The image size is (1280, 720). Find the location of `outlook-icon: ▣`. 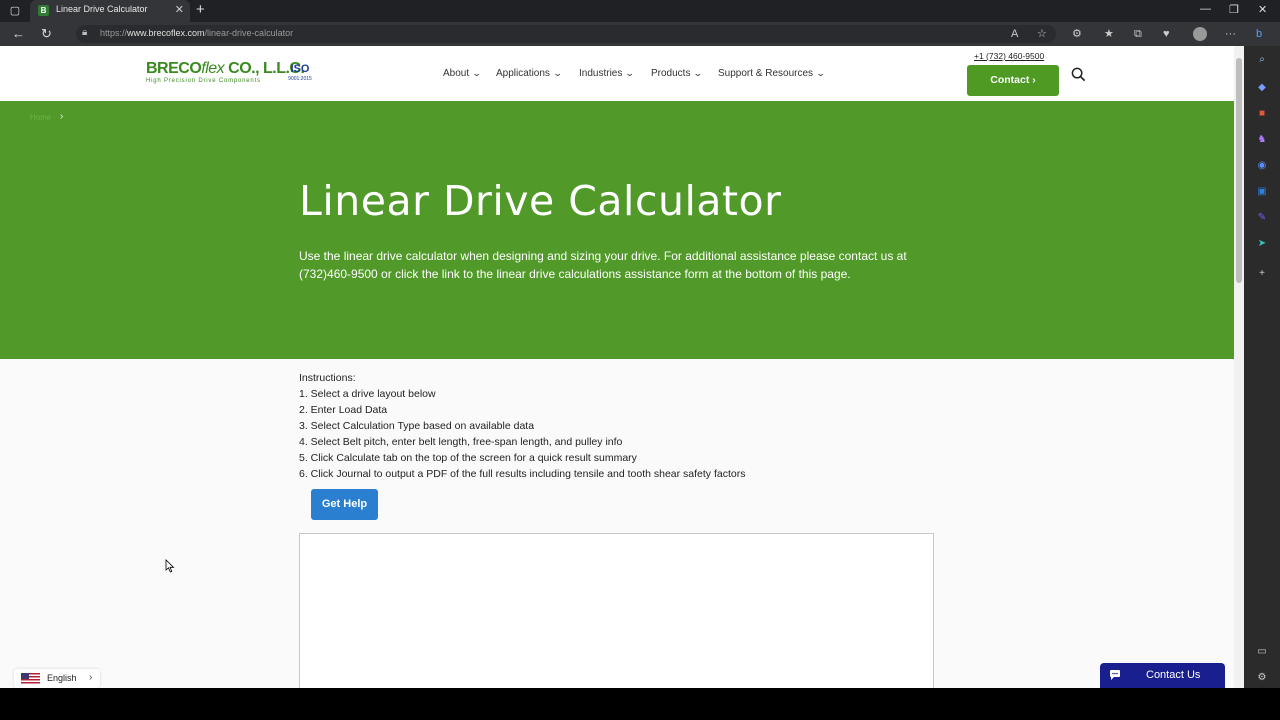

outlook-icon: ▣ is located at coordinates (1262, 192).